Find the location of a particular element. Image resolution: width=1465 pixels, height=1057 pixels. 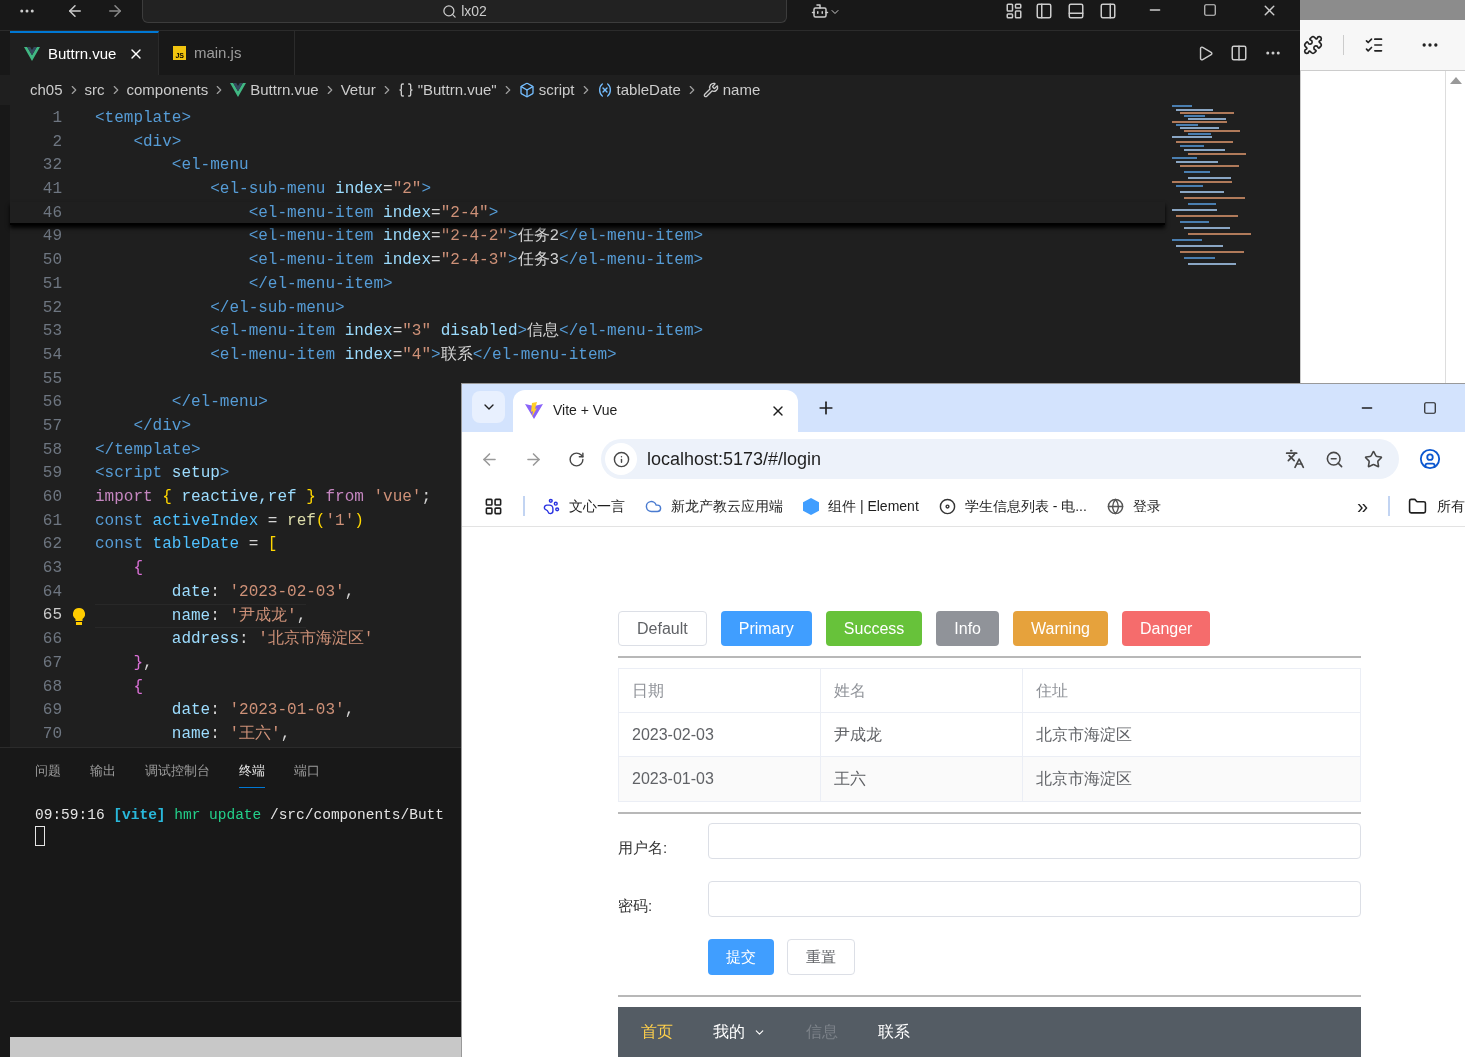

panel-tab: 调试控制台 is located at coordinates (177, 774).